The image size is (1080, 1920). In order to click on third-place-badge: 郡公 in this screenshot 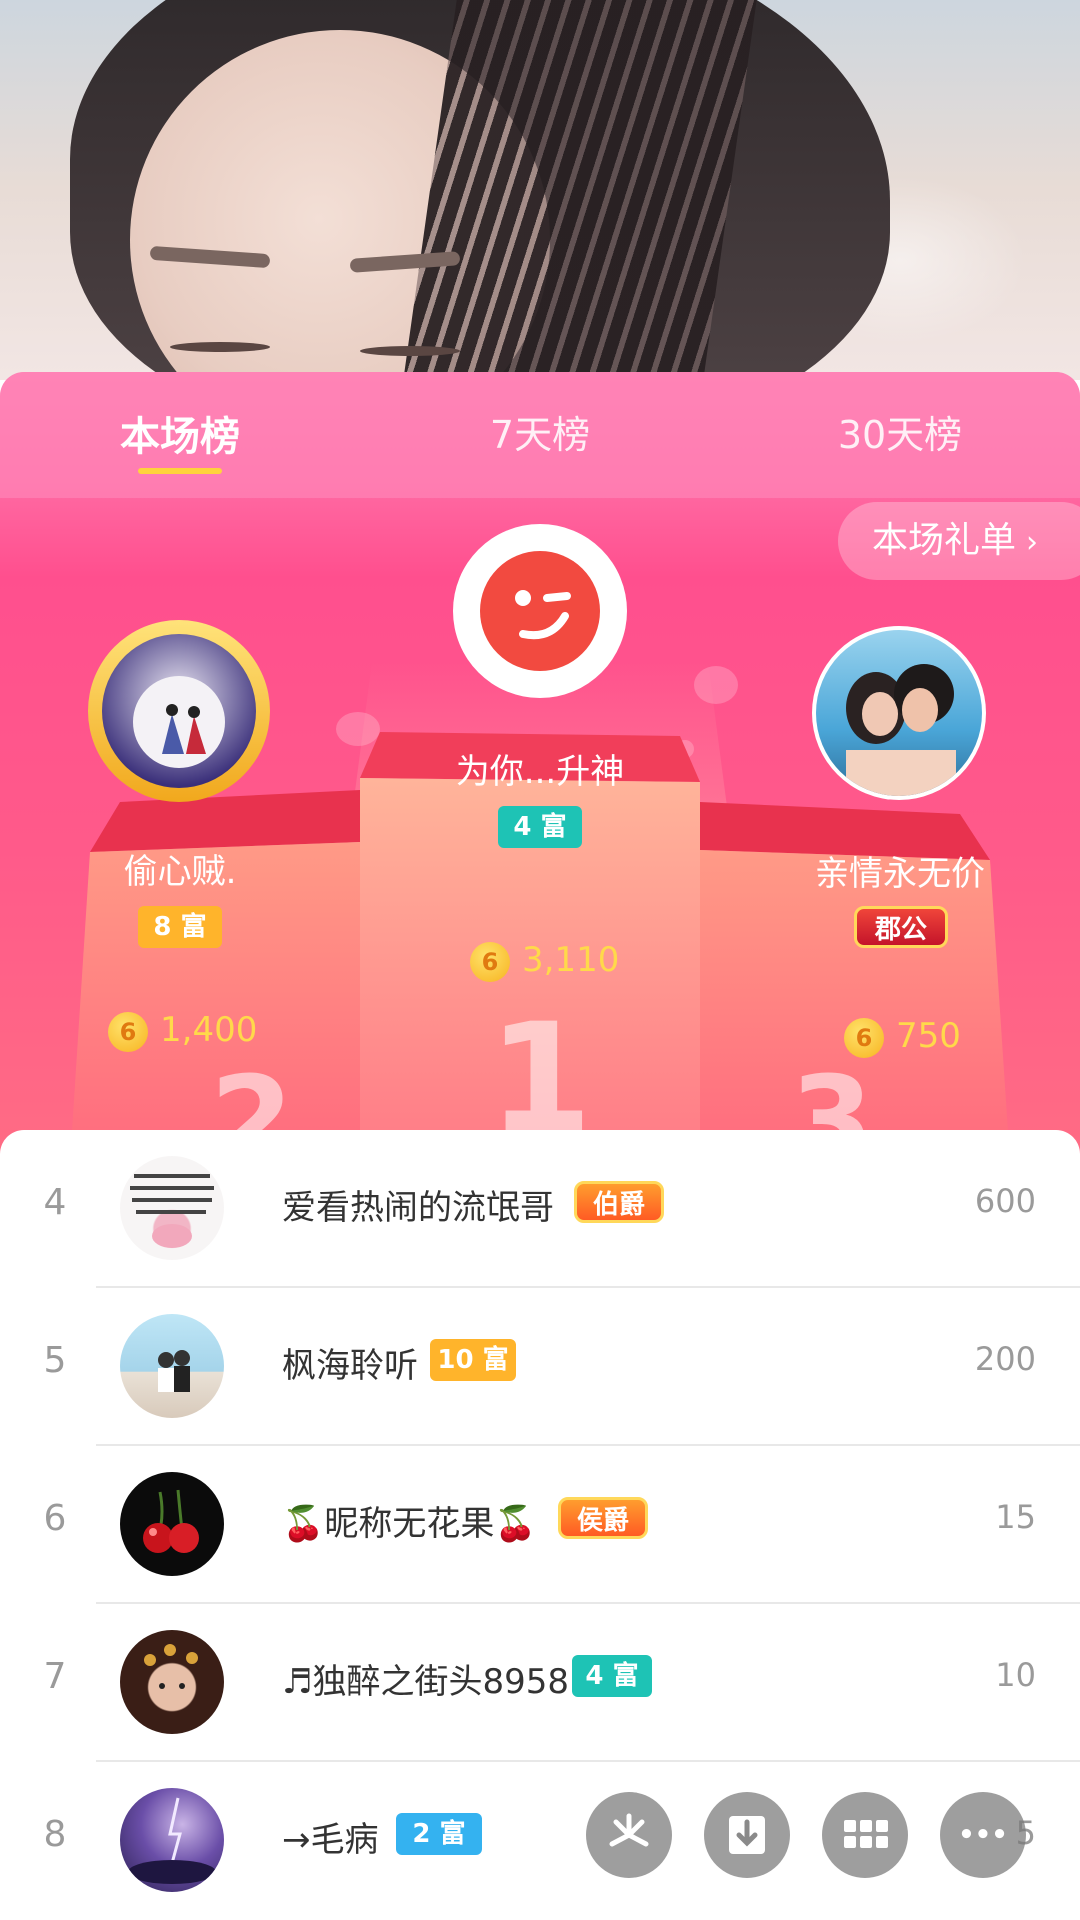, I will do `click(901, 927)`.